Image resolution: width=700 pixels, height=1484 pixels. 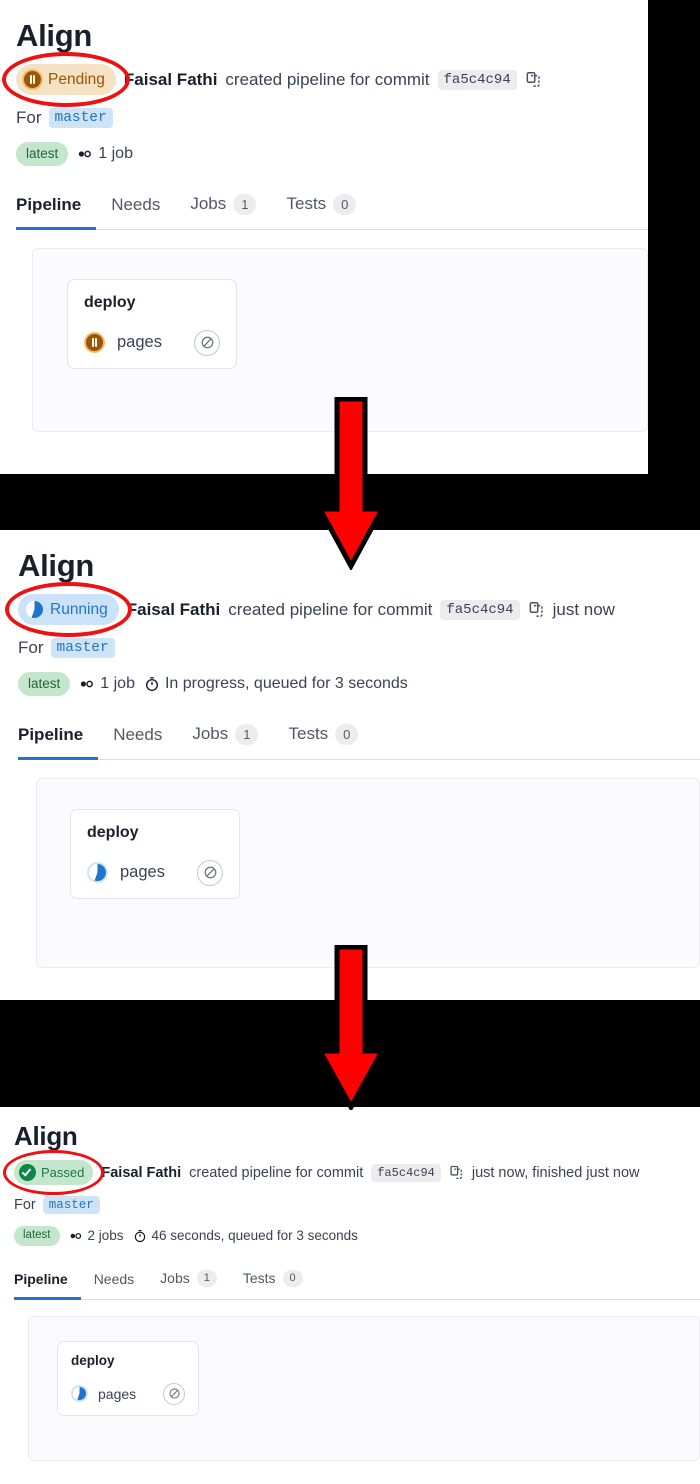 I want to click on status-badge-wrapper: Pending, so click(x=66, y=79).